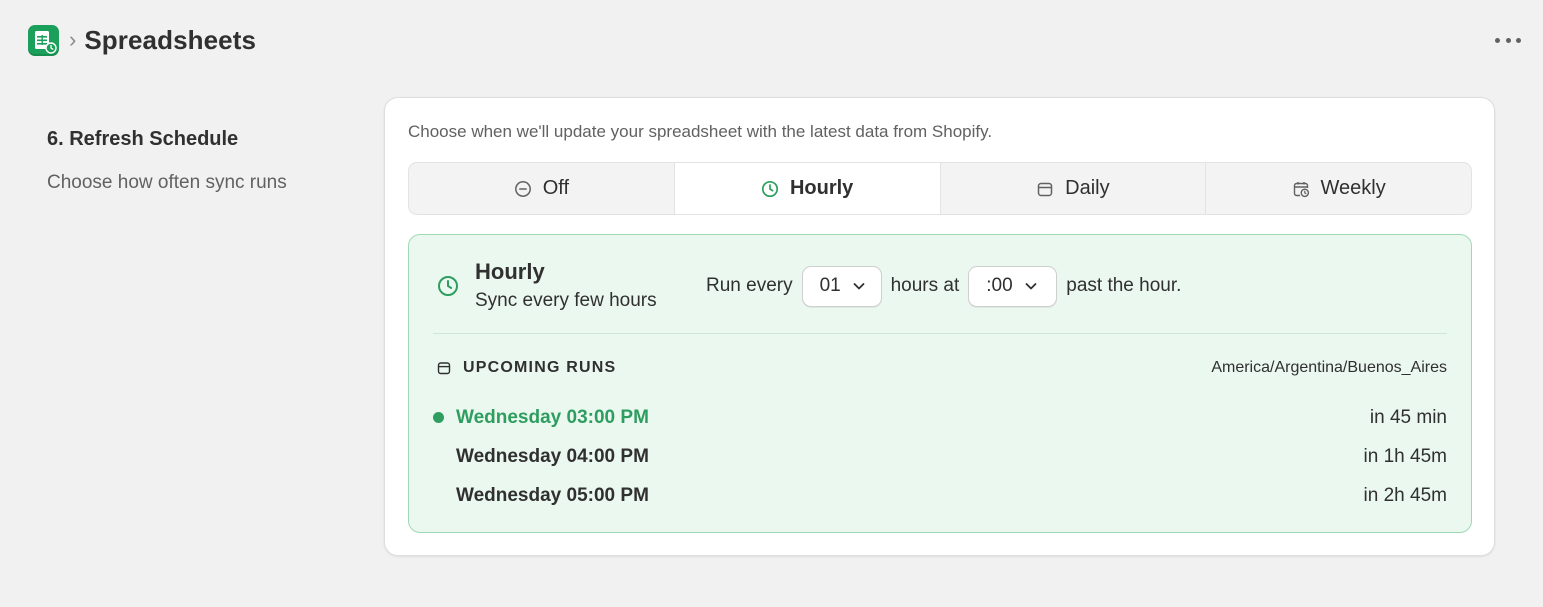 The width and height of the screenshot is (1543, 607). I want to click on more-options-button, so click(1508, 40).